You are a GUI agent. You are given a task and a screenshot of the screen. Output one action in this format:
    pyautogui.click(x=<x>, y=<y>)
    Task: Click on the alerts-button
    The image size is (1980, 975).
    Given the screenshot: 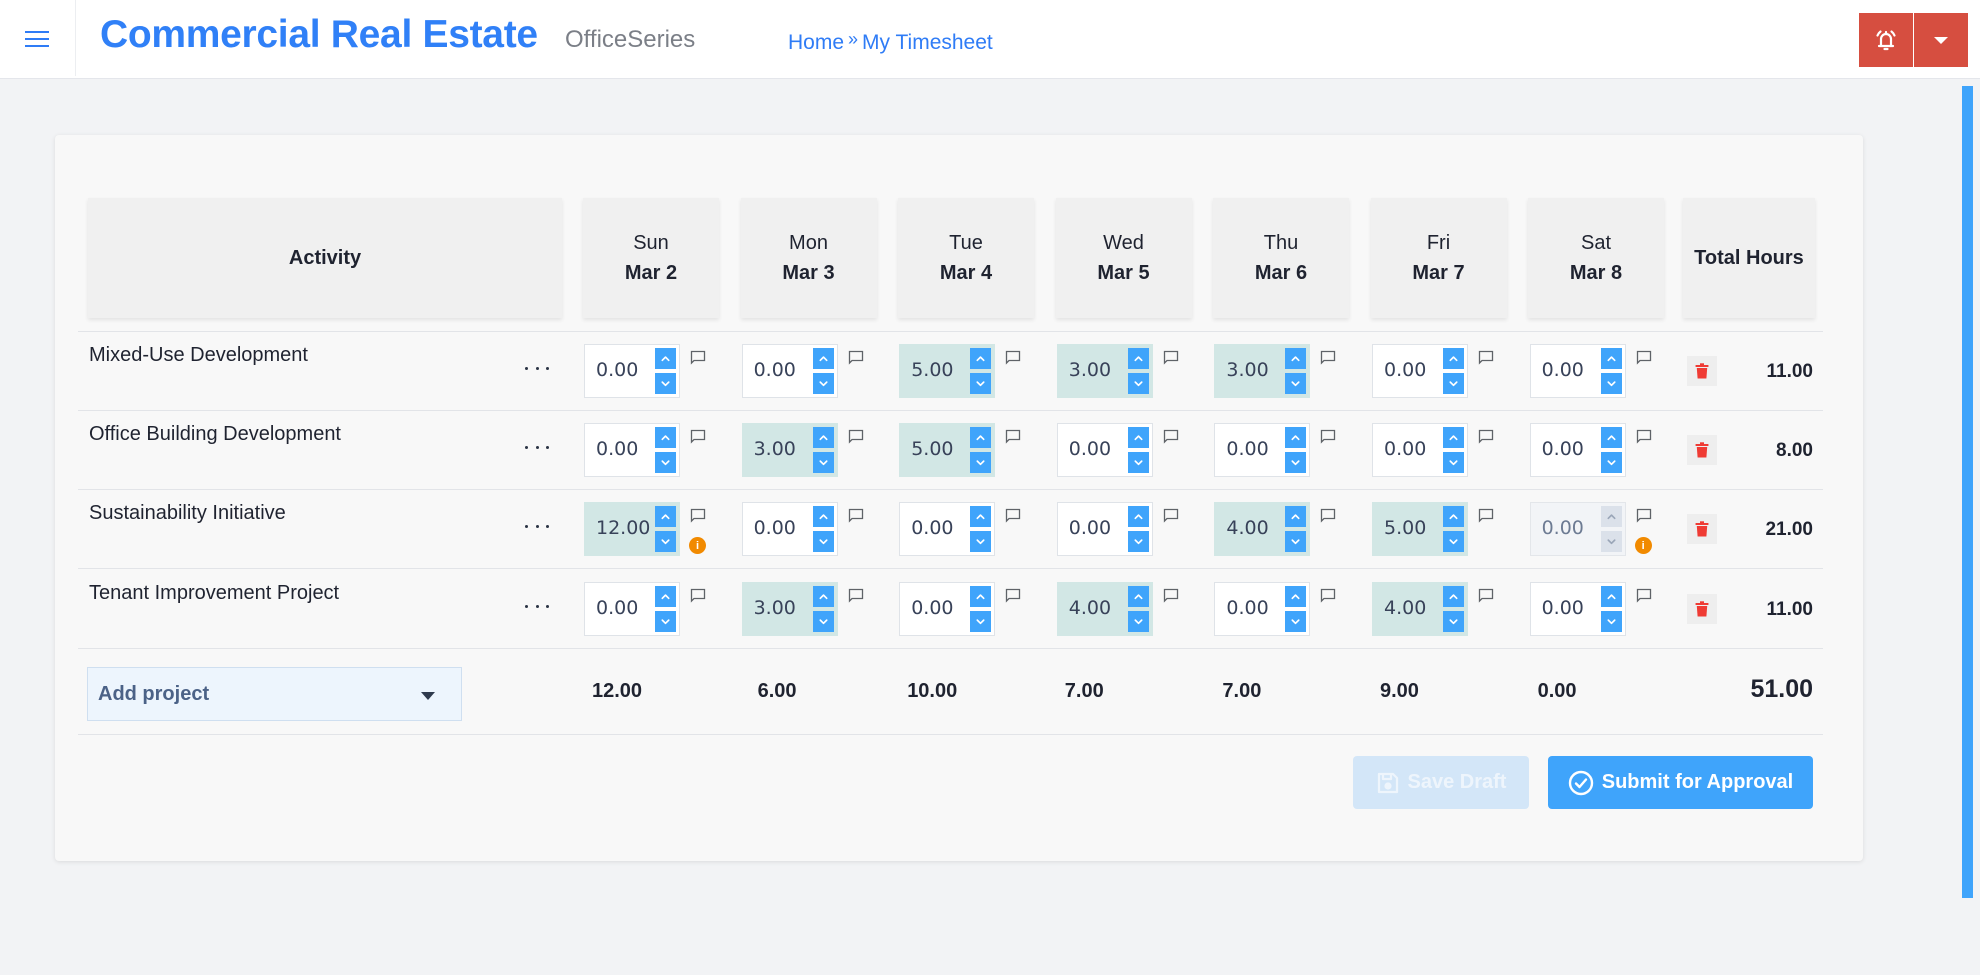 What is the action you would take?
    pyautogui.click(x=1886, y=40)
    